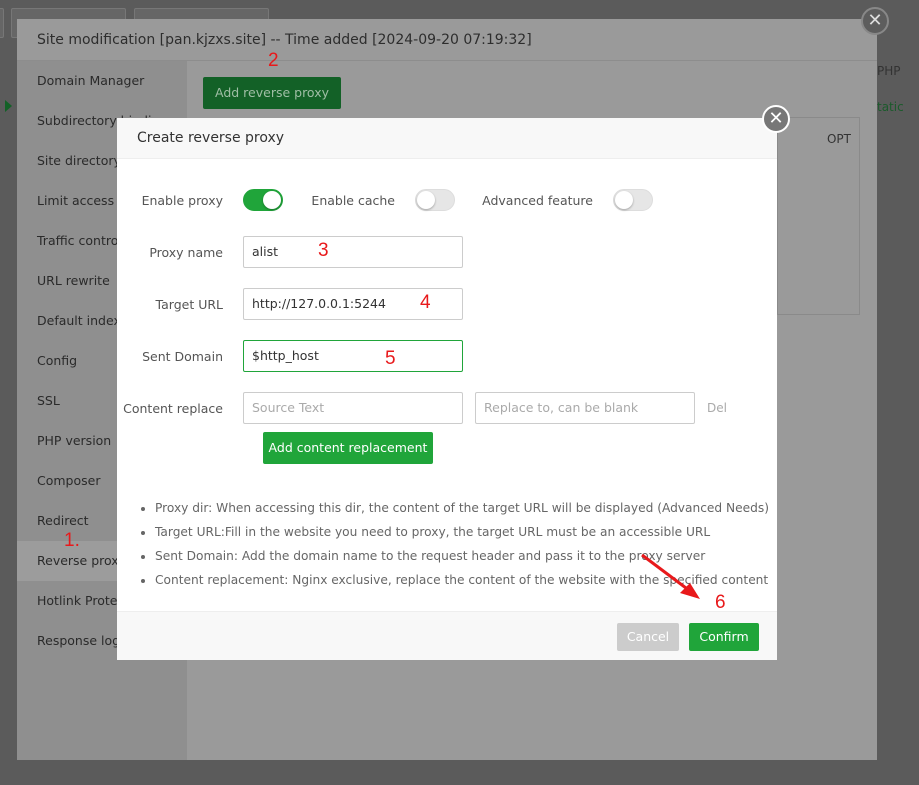  Describe the element at coordinates (72, 540) in the screenshot. I see `annotation-1: 1.` at that location.